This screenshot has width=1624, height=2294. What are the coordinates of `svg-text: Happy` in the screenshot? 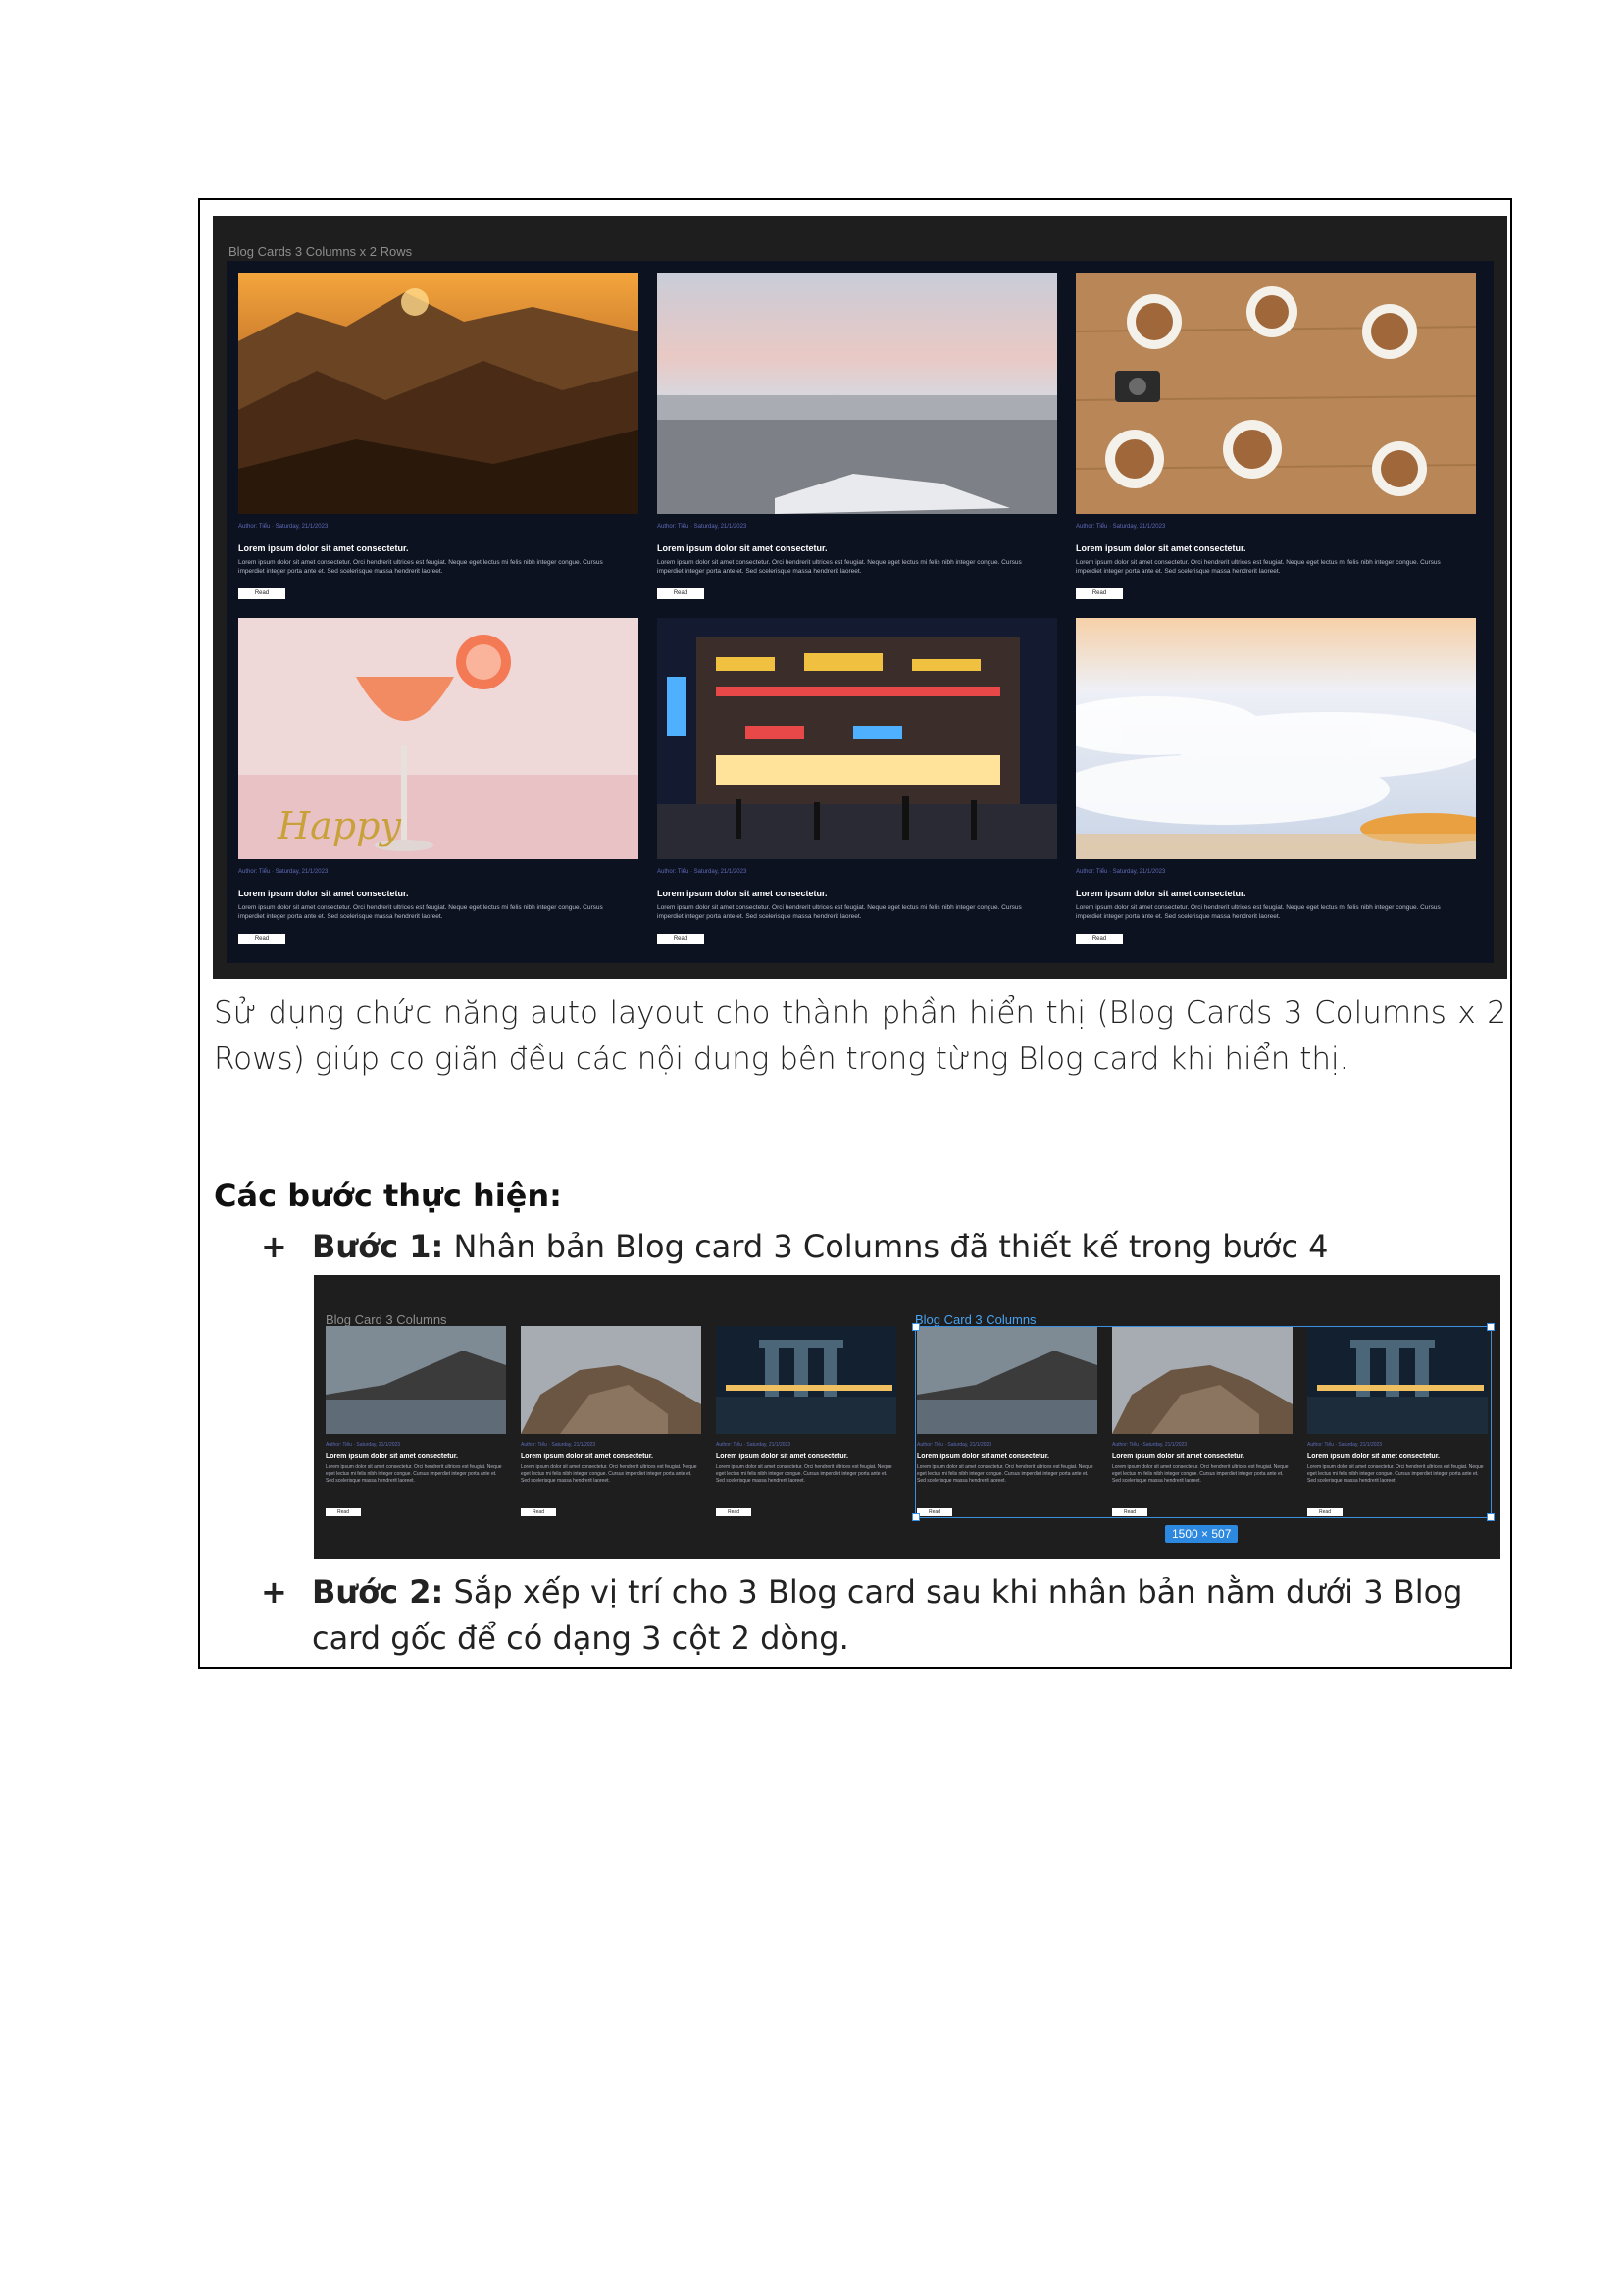 It's located at (339, 825).